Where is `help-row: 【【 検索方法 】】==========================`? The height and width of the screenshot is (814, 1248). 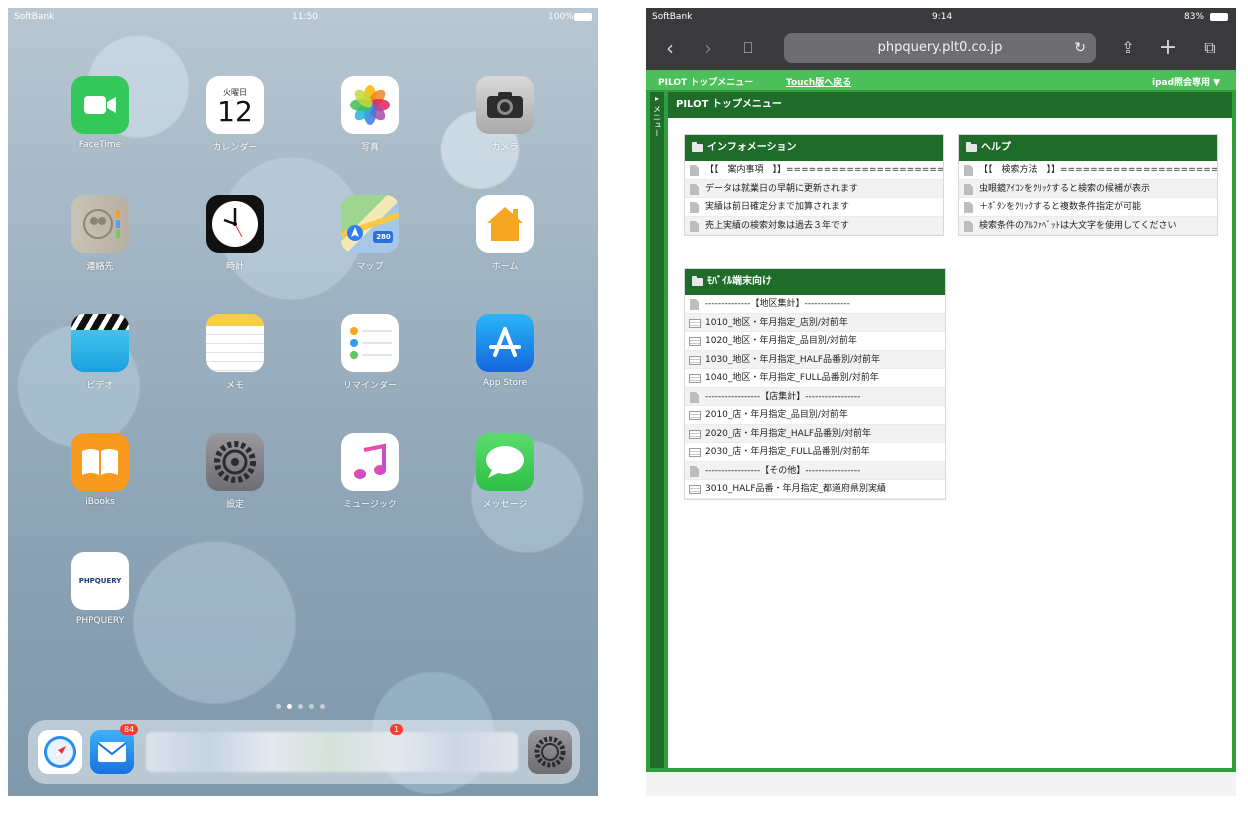 help-row: 【【 検索方法 】】========================== is located at coordinates (1088, 170).